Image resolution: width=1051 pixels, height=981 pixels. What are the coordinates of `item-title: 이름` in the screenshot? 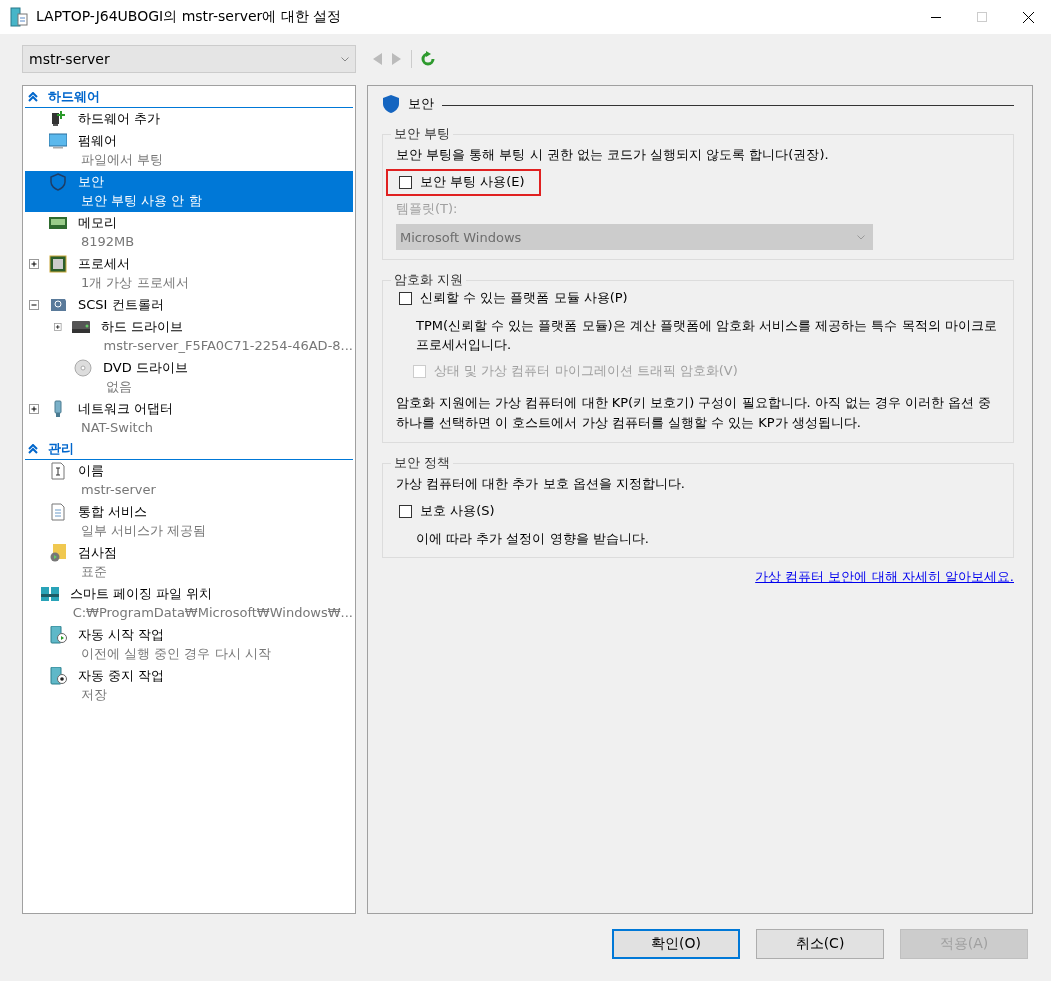 It's located at (91, 471).